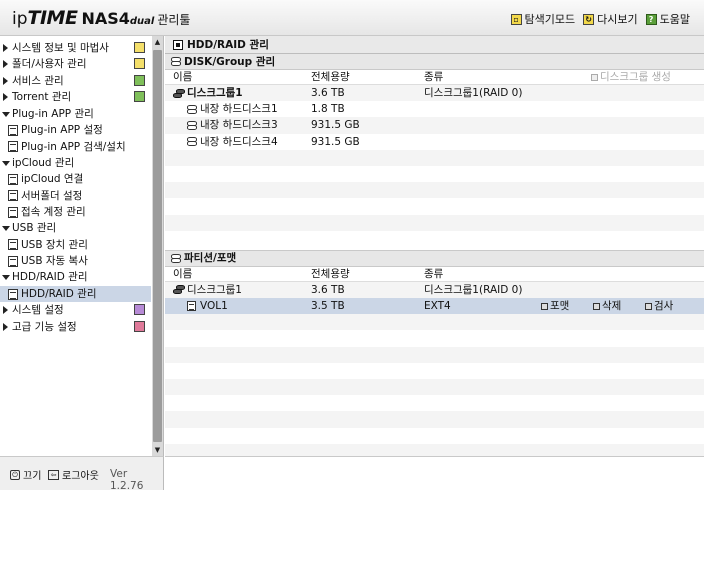  Describe the element at coordinates (142, 21) in the screenshot. I see `logo-dual: dual` at that location.